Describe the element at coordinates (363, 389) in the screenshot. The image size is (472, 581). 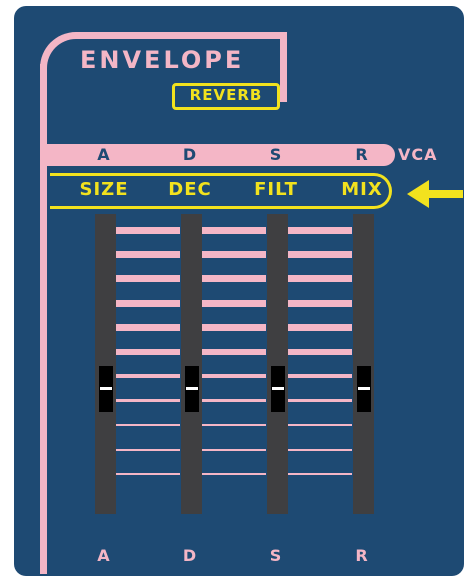
I see `fader-knob-r` at that location.